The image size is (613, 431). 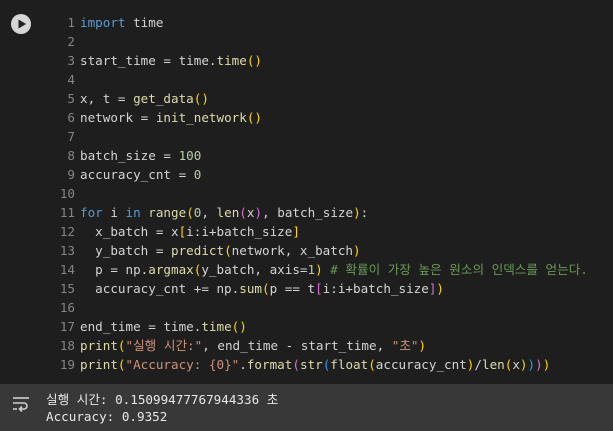 What do you see at coordinates (311, 364) in the screenshot?
I see `code-token: str` at bounding box center [311, 364].